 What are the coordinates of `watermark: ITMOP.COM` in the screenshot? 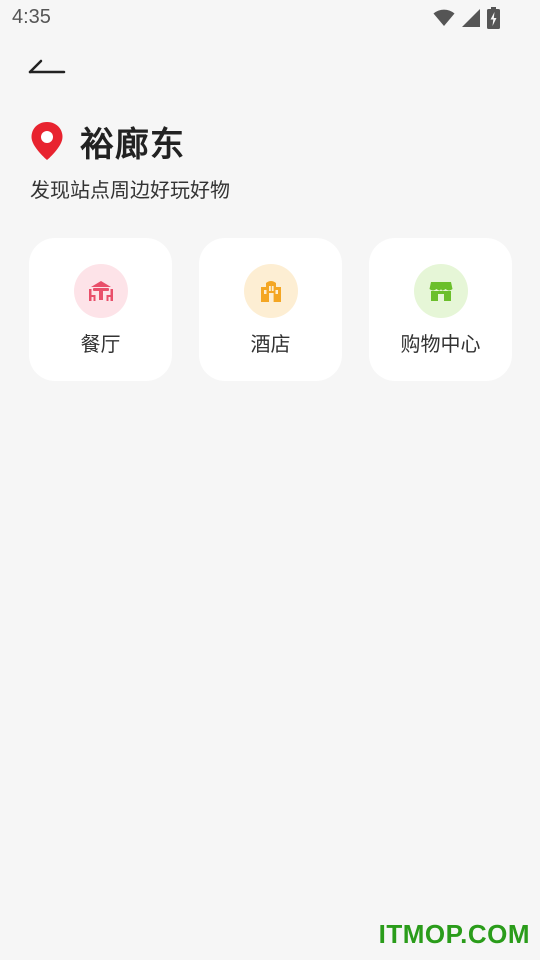 It's located at (454, 934).